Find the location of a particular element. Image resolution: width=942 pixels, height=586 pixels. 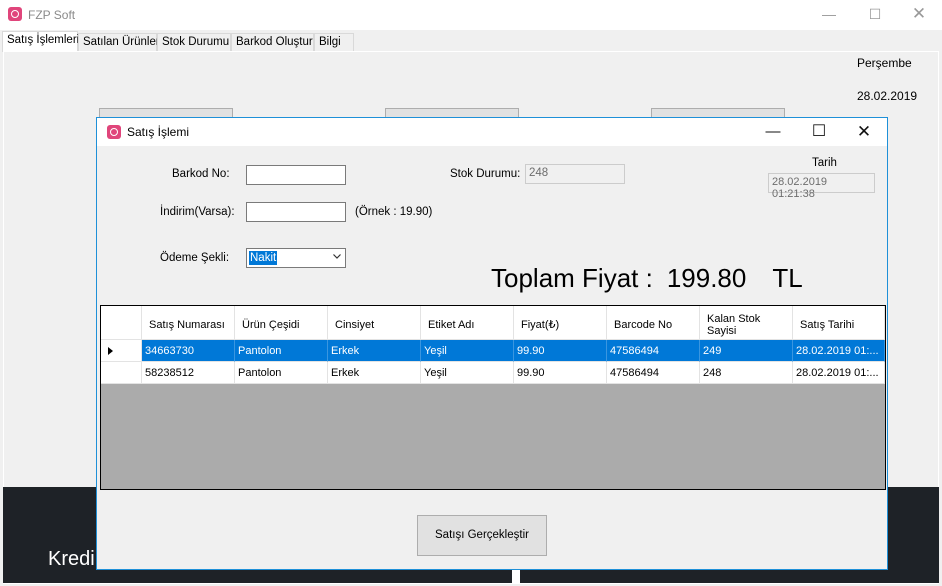

discount-input is located at coordinates (296, 212).